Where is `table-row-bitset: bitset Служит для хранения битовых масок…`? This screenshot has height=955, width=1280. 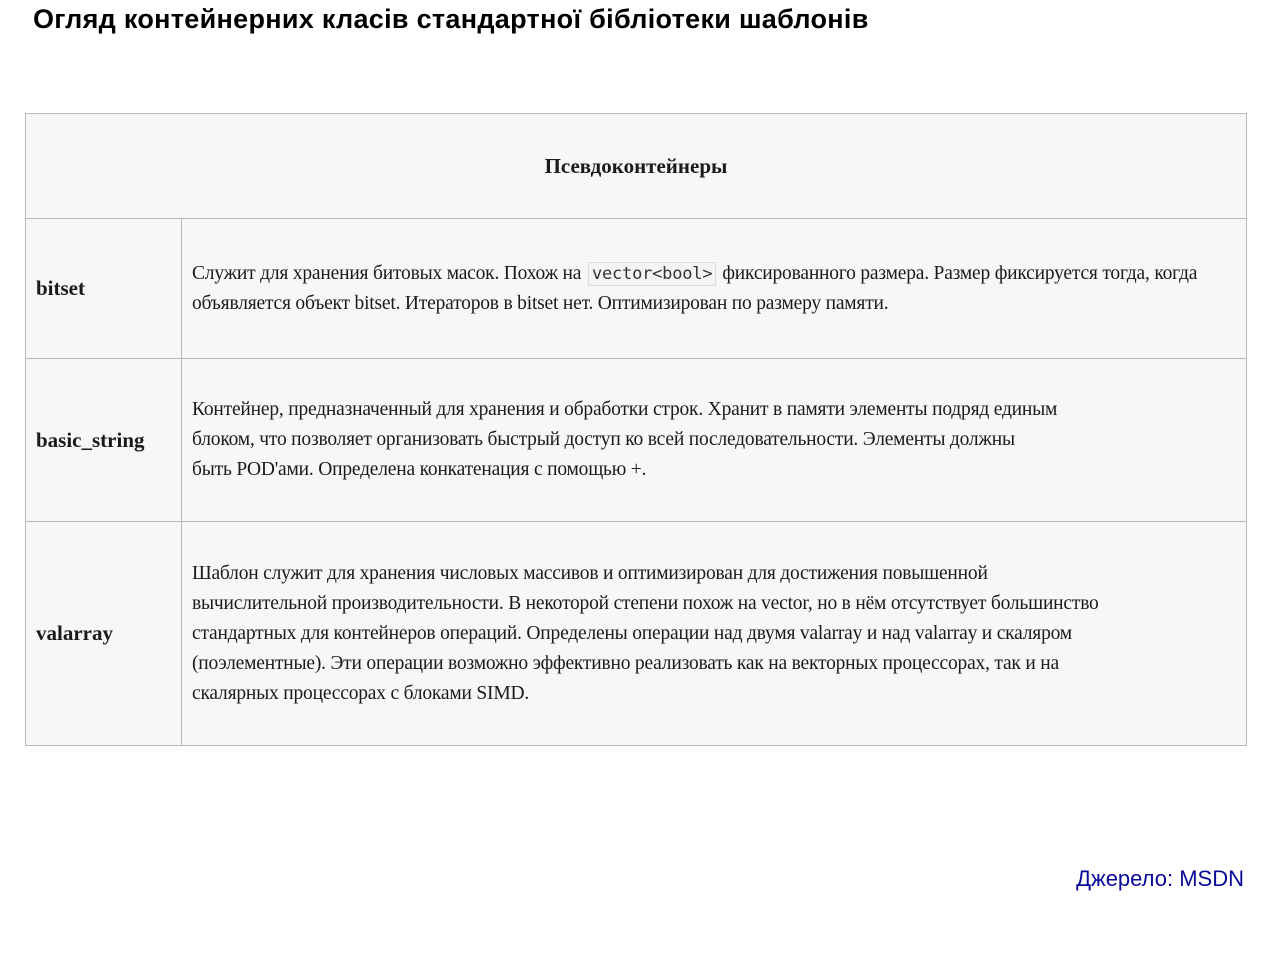 table-row-bitset: bitset Служит для хранения битовых масок… is located at coordinates (636, 288).